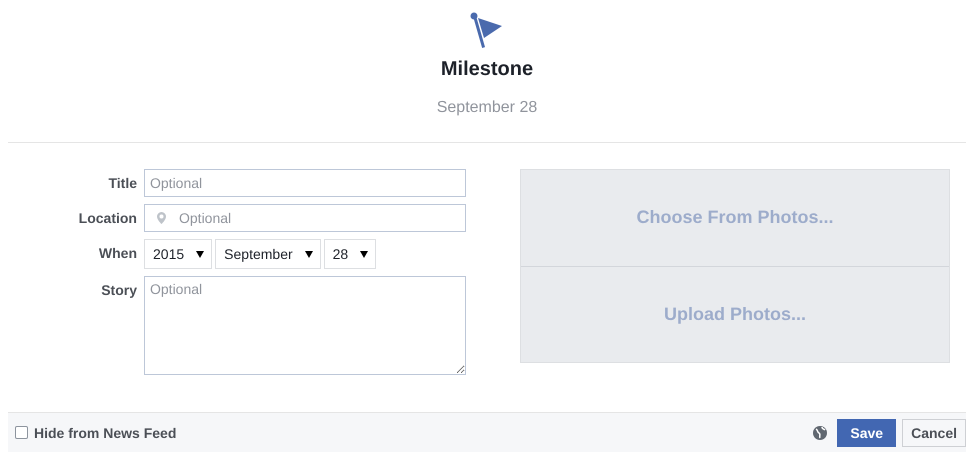 The height and width of the screenshot is (452, 966). I want to click on pin-icon, so click(161, 218).